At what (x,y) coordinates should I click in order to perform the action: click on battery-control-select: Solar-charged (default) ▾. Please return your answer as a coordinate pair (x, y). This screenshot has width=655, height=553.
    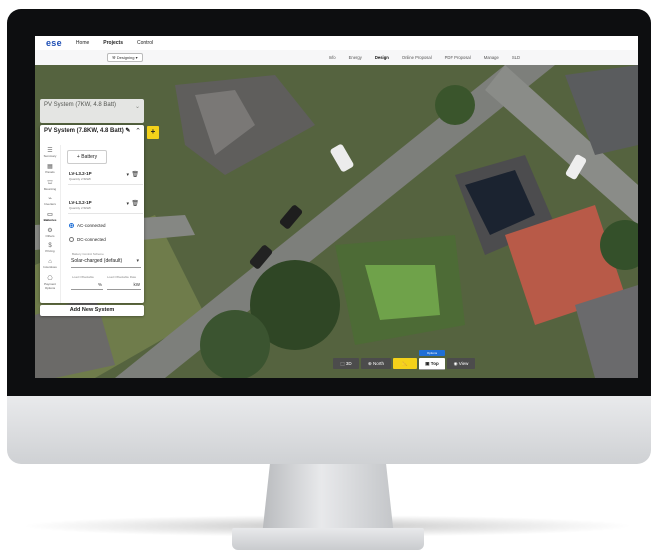
    Looking at the image, I should click on (106, 262).